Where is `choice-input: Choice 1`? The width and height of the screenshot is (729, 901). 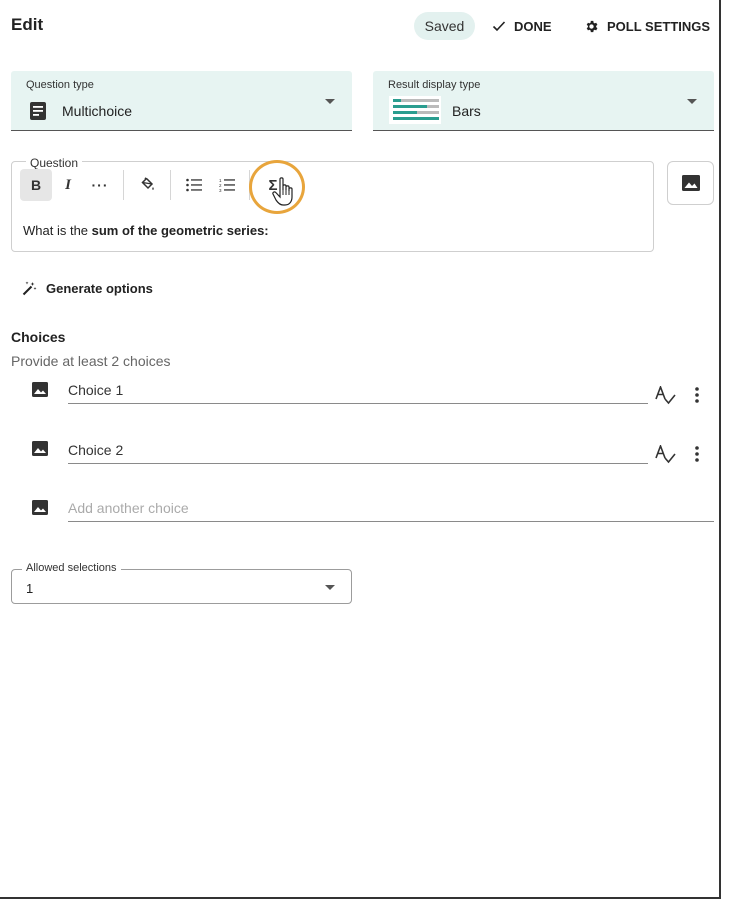
choice-input: Choice 1 is located at coordinates (358, 391).